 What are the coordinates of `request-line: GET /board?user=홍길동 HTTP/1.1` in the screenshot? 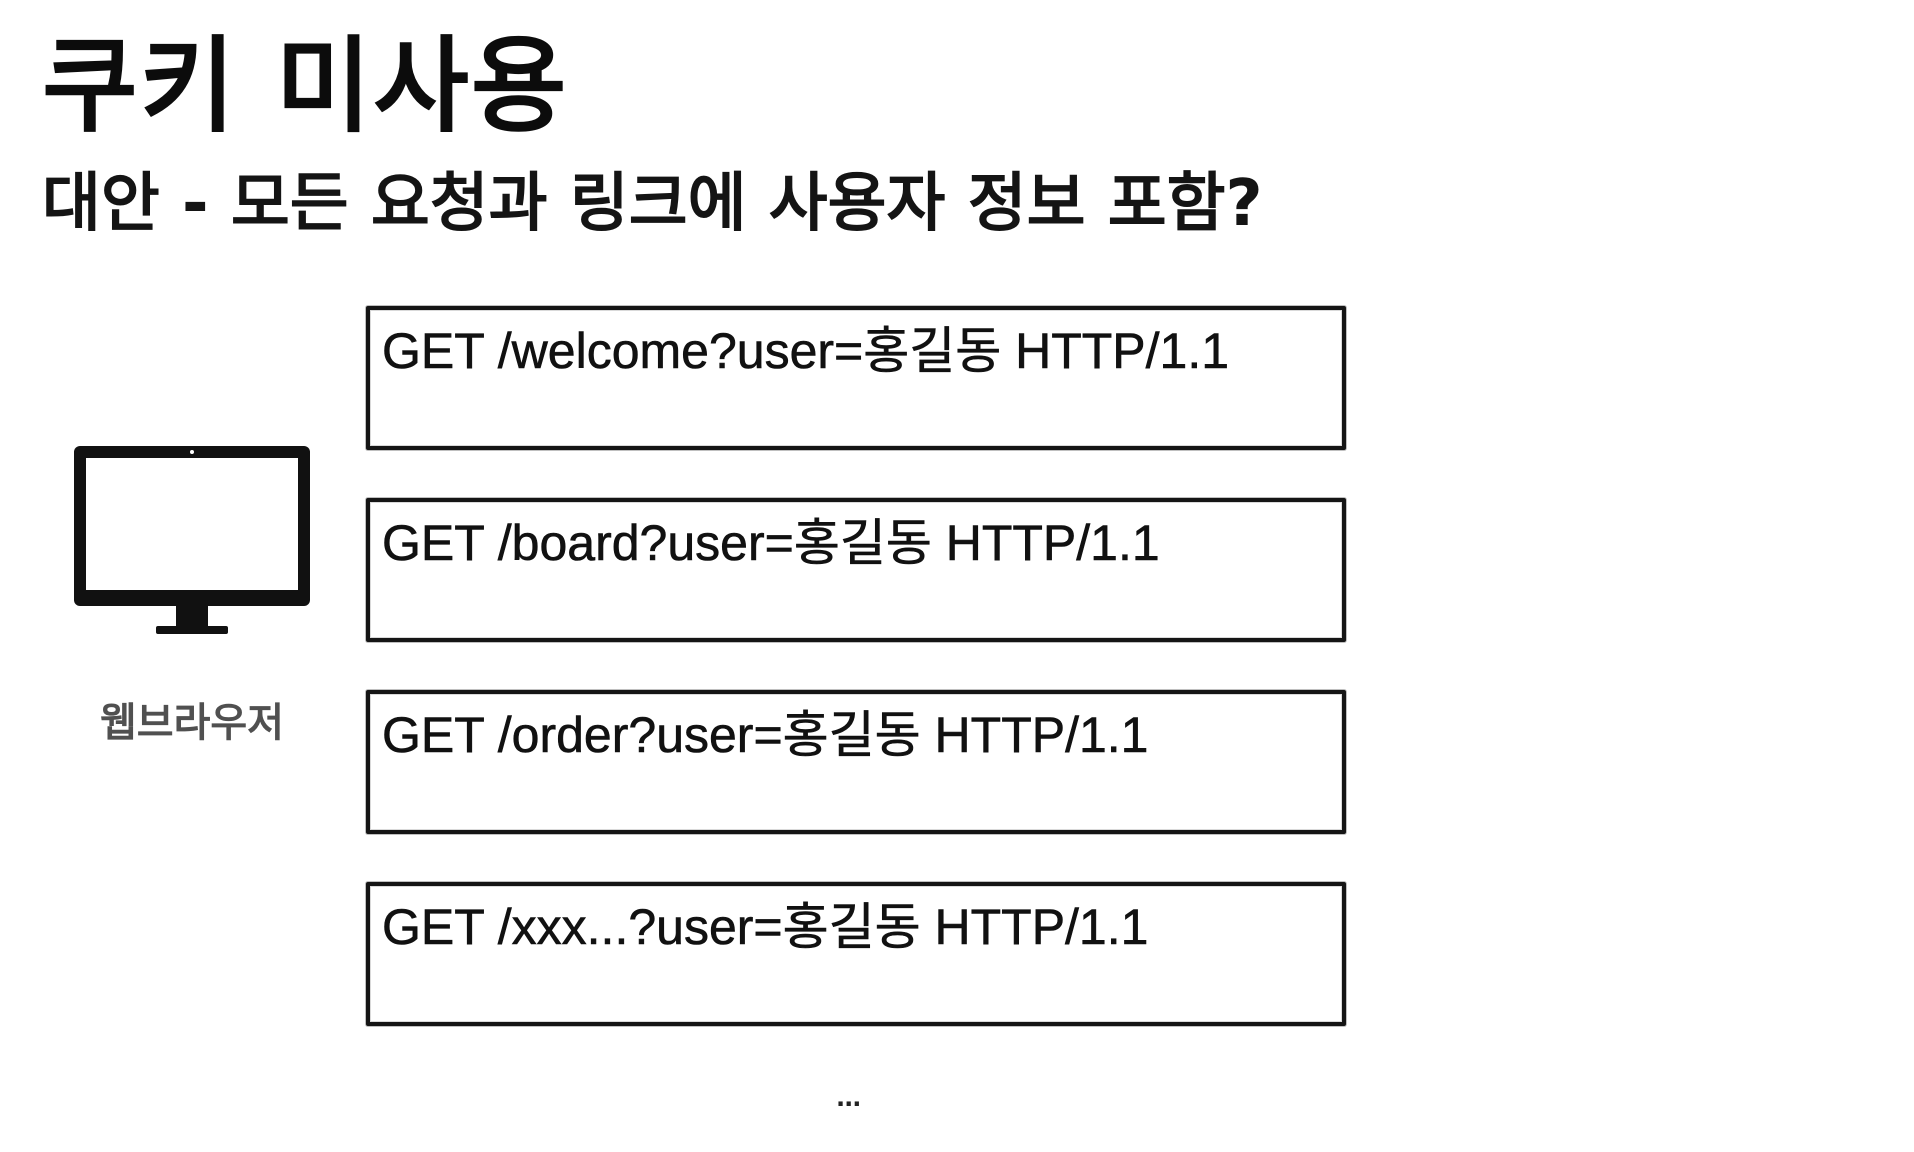 It's located at (771, 543).